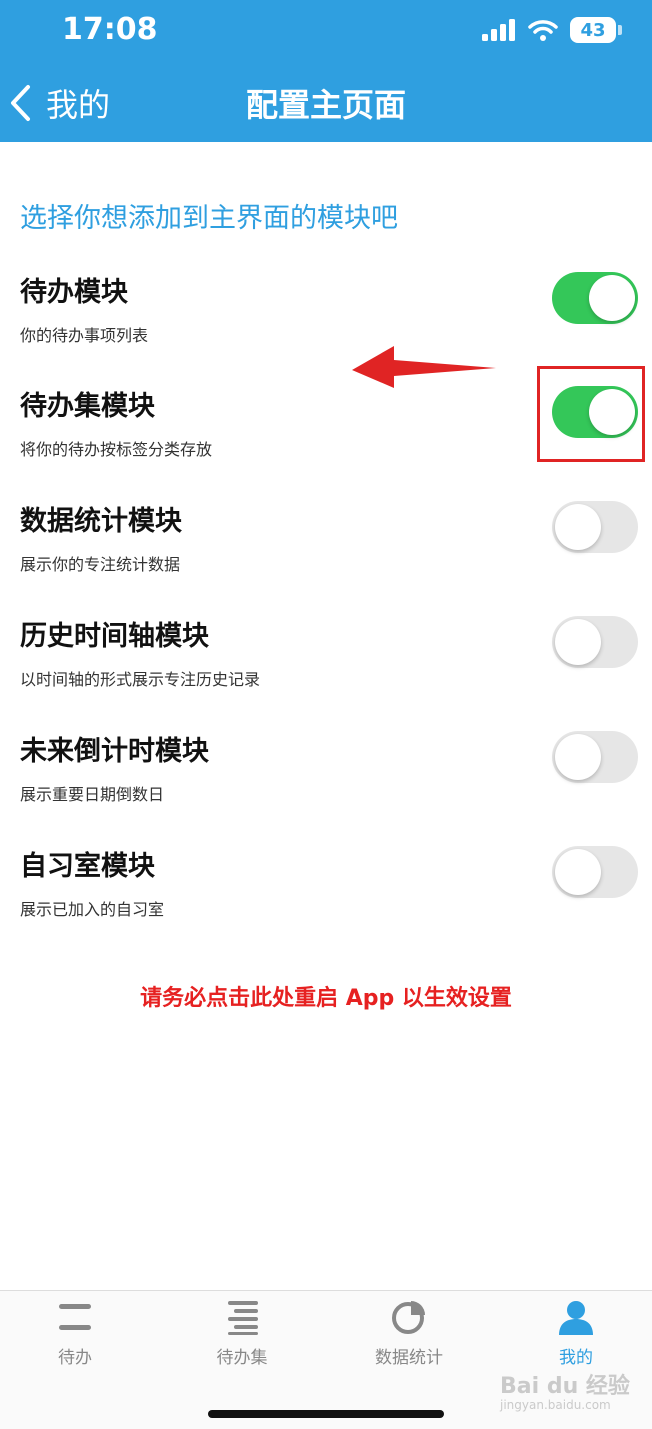 The height and width of the screenshot is (1429, 652). I want to click on nav-header: 17:08 43 我的 配置主页面, so click(326, 71).